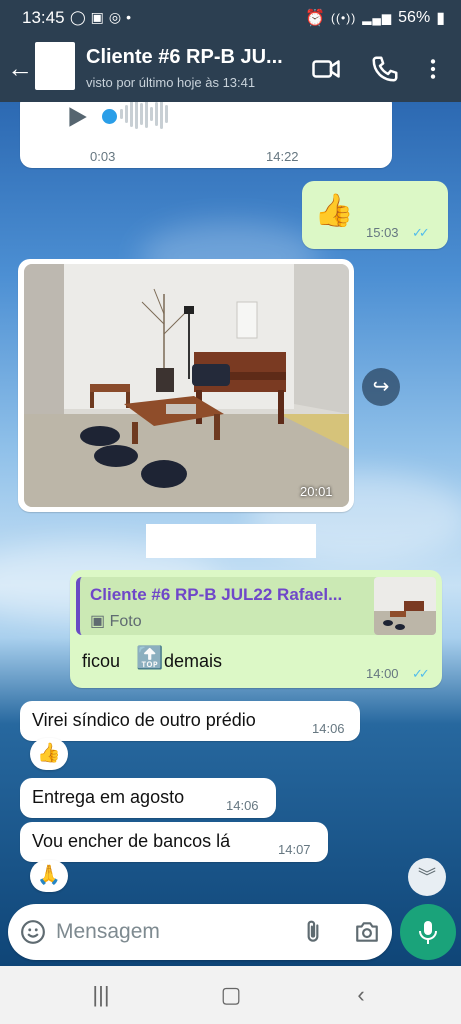  What do you see at coordinates (377, 18) in the screenshot?
I see `signal-icon: ▂▄▆` at bounding box center [377, 18].